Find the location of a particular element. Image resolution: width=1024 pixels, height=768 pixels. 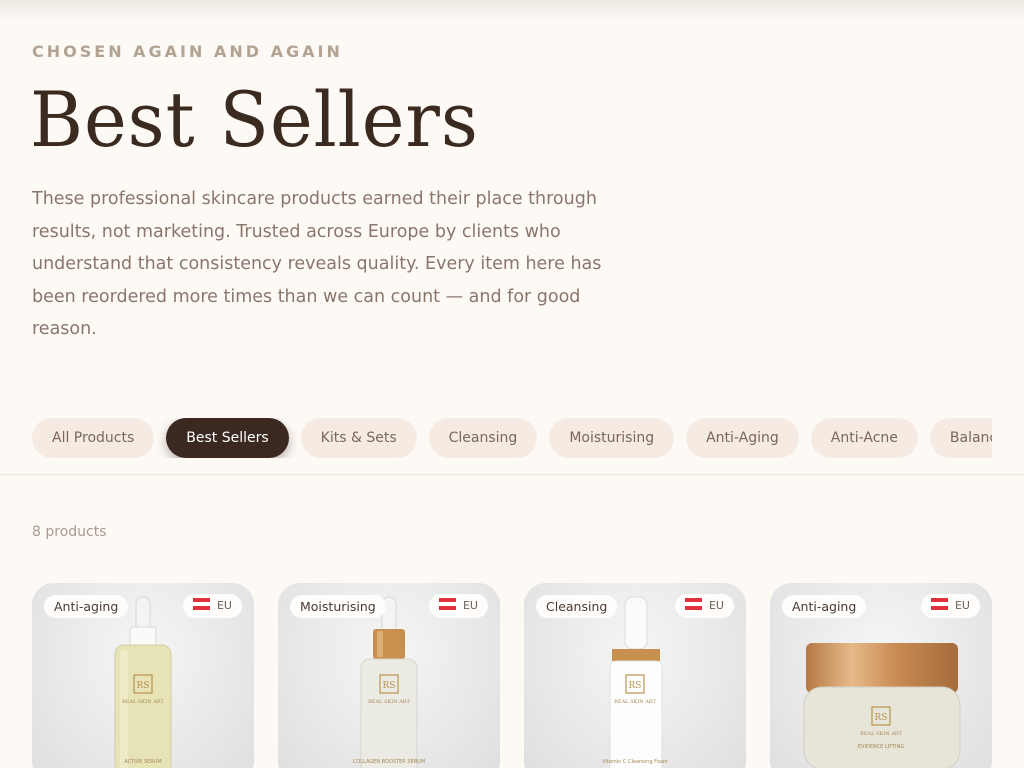

product-label: Vitamin C Cleansing Foam is located at coordinates (635, 762).